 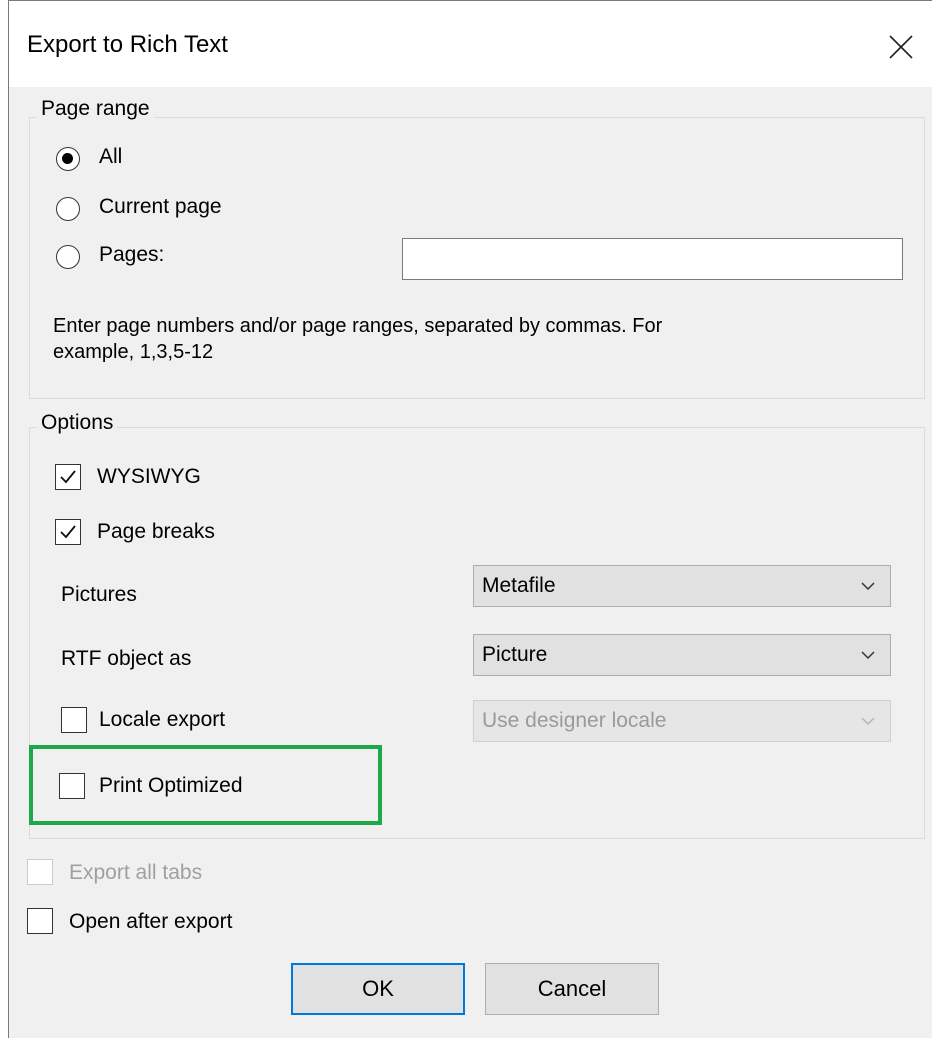 I want to click on page-range-legend: Page range, so click(x=95, y=109).